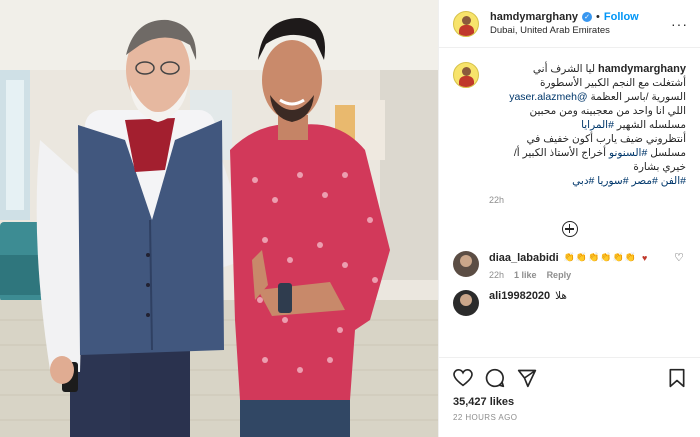 This screenshot has height=437, width=700. Describe the element at coordinates (527, 378) in the screenshot. I see `share-icon` at that location.